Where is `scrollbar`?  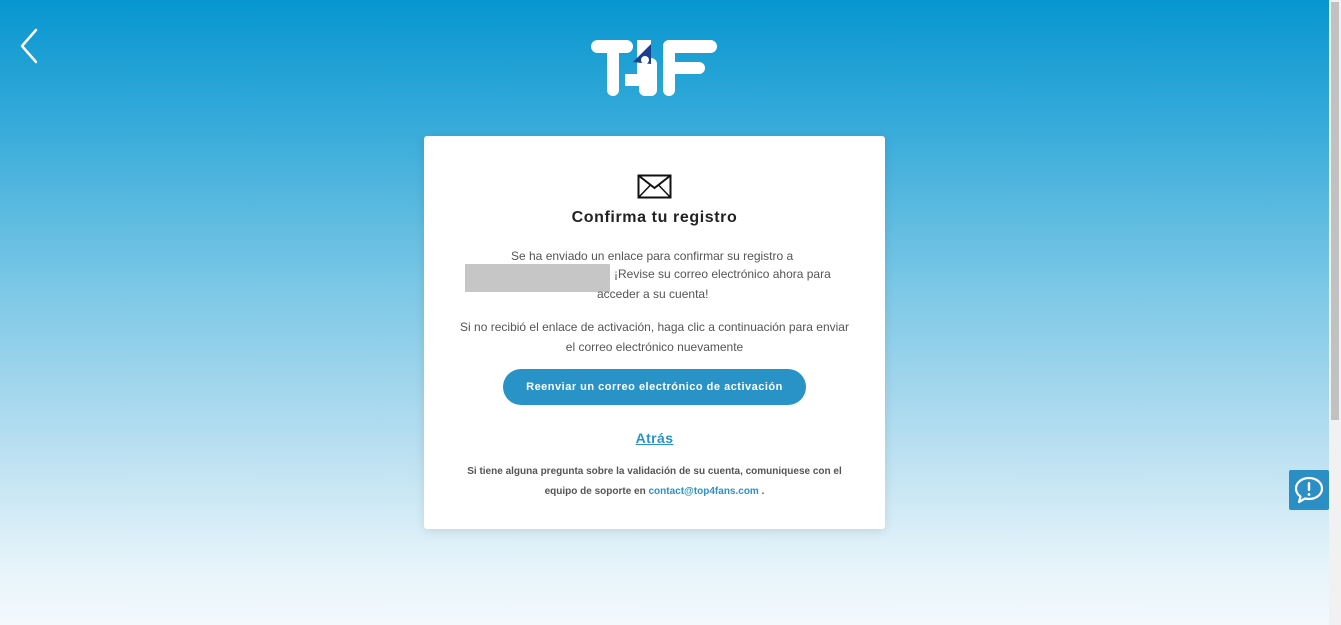
scrollbar is located at coordinates (1335, 312).